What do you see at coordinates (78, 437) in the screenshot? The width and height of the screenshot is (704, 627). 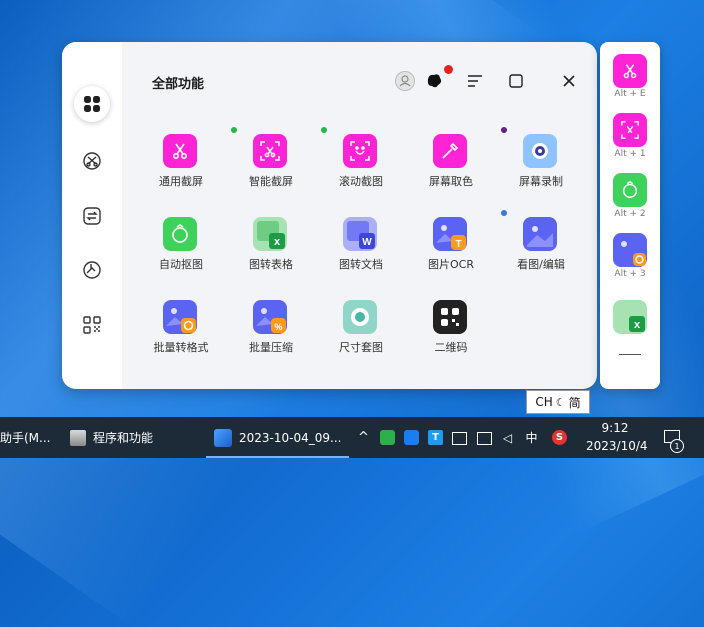 I see `programs-icon` at bounding box center [78, 437].